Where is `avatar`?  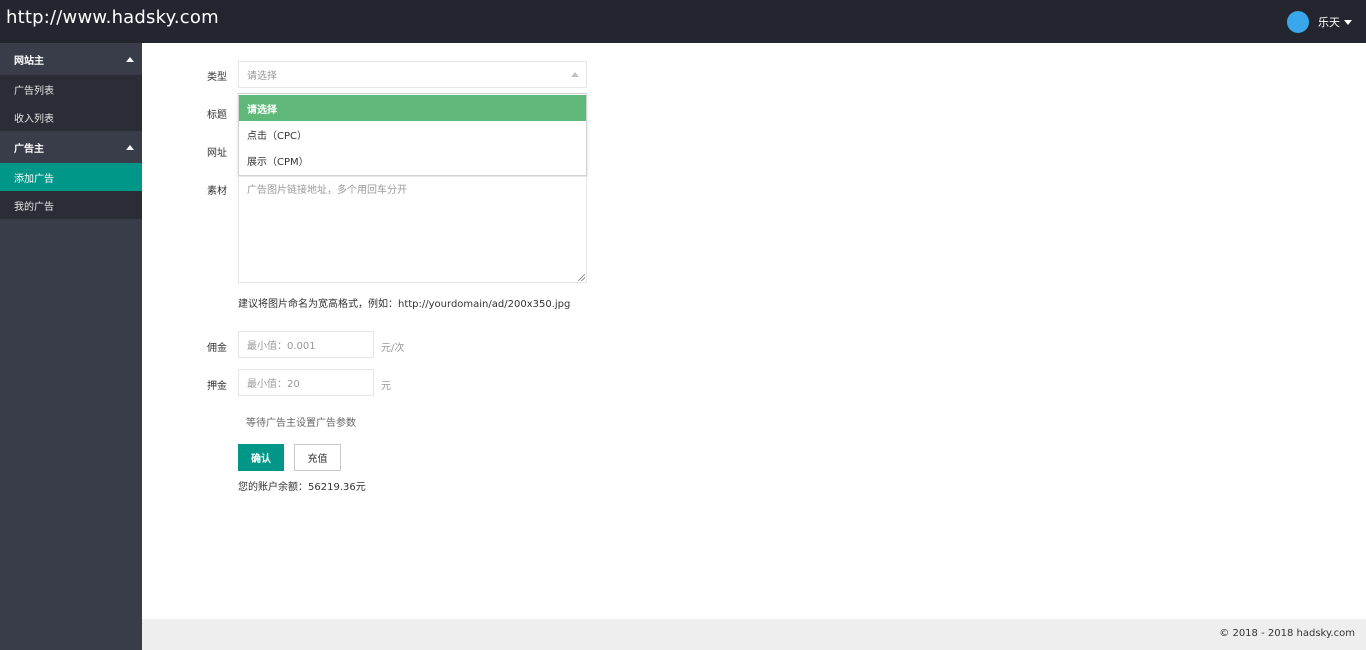
avatar is located at coordinates (1298, 22).